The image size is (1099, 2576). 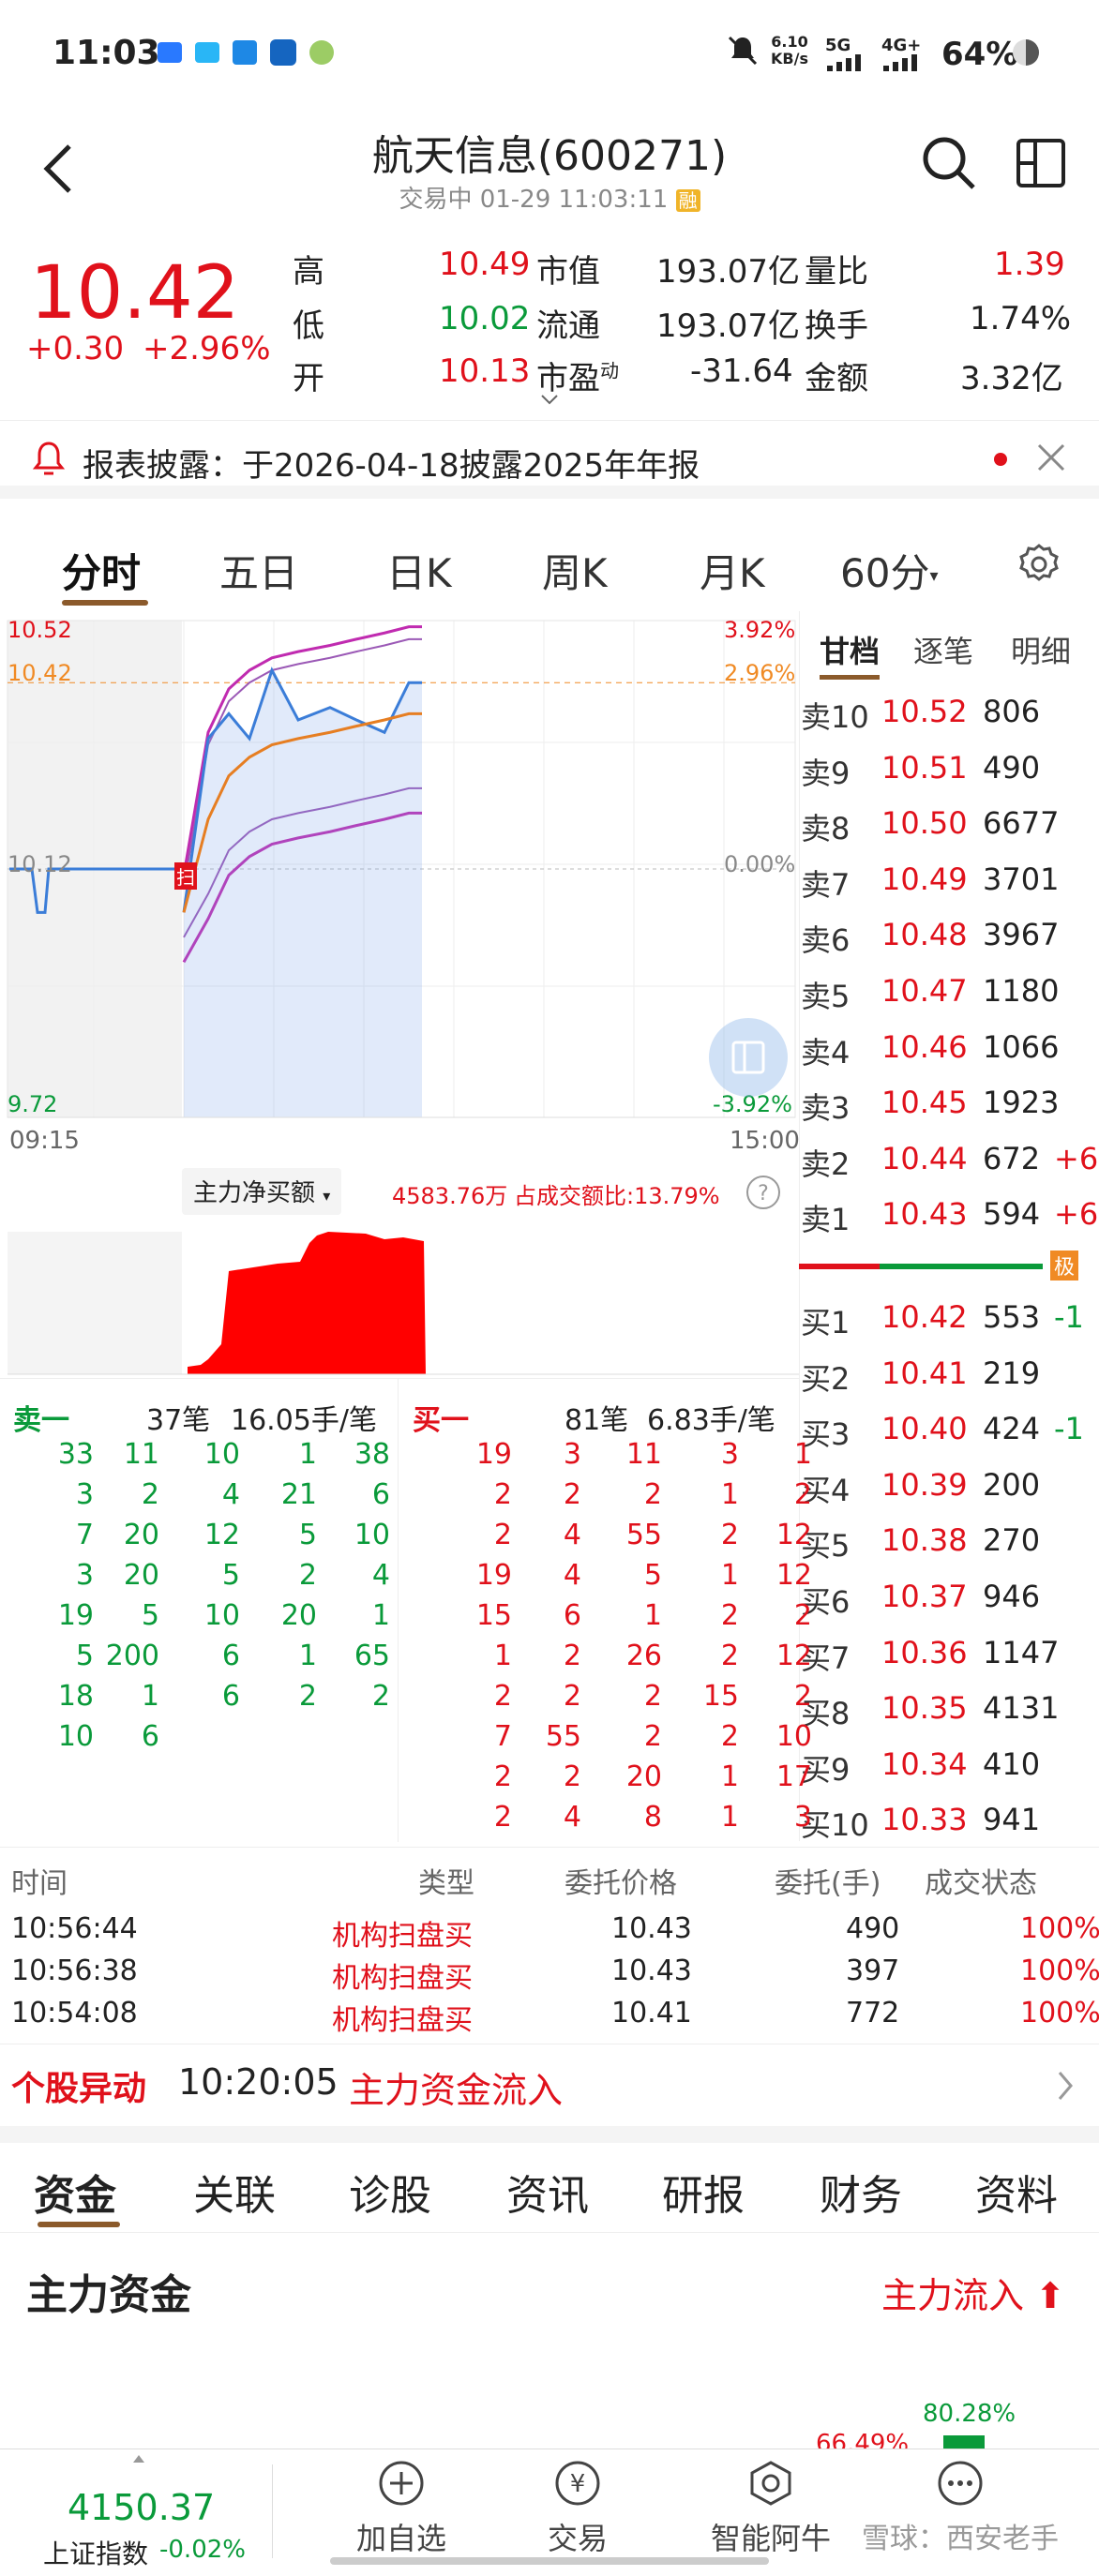 What do you see at coordinates (1041, 163) in the screenshot?
I see `switch-stock-icon` at bounding box center [1041, 163].